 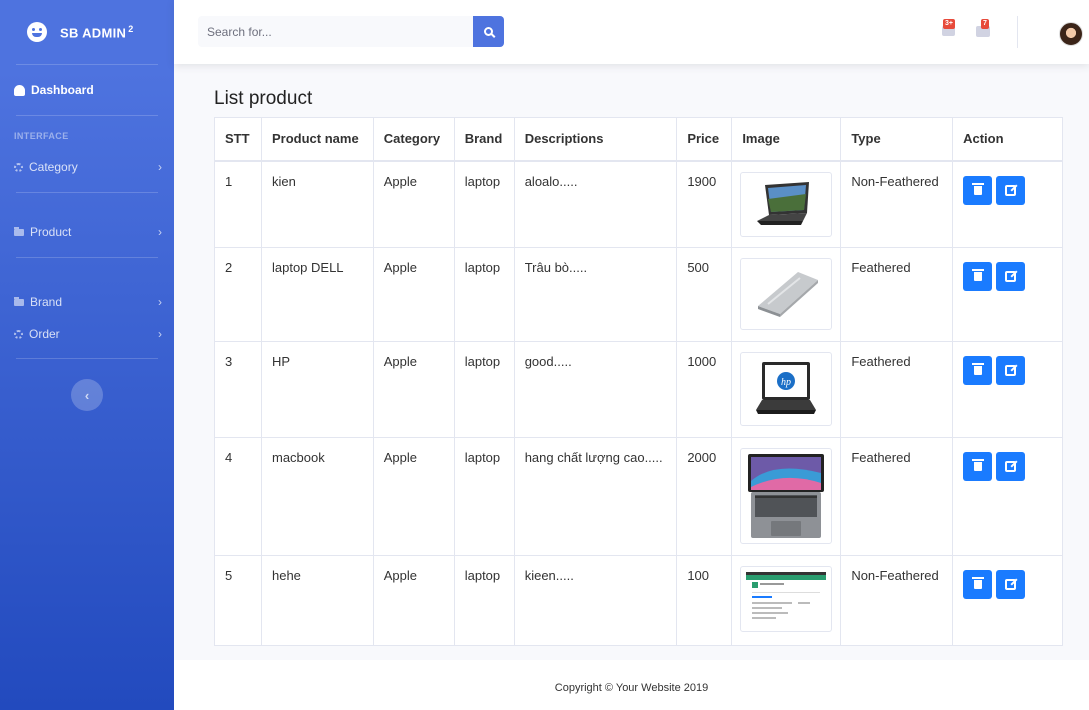 I want to click on sidebar-toggle-button: ‹, so click(x=87, y=395).